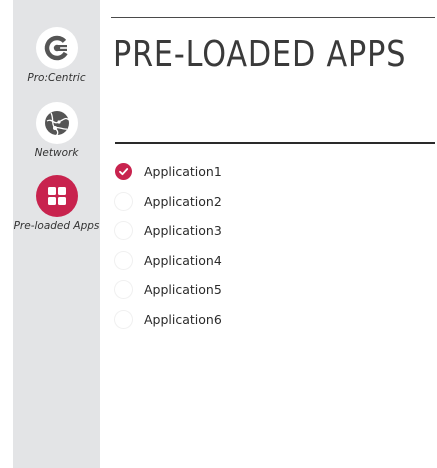 This screenshot has width=437, height=468. Describe the element at coordinates (56, 196) in the screenshot. I see `apps-grid-icon` at that location.